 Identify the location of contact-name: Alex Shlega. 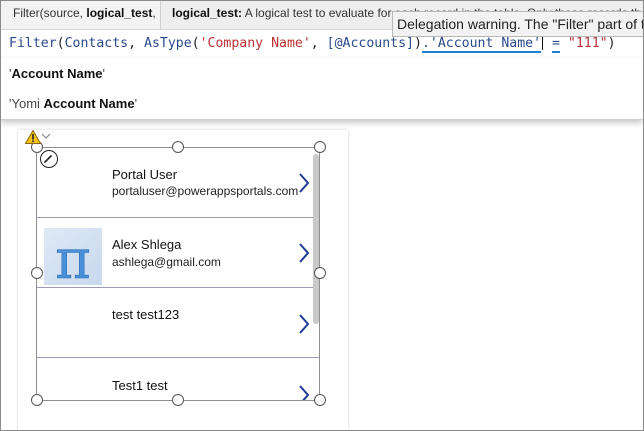
(147, 244).